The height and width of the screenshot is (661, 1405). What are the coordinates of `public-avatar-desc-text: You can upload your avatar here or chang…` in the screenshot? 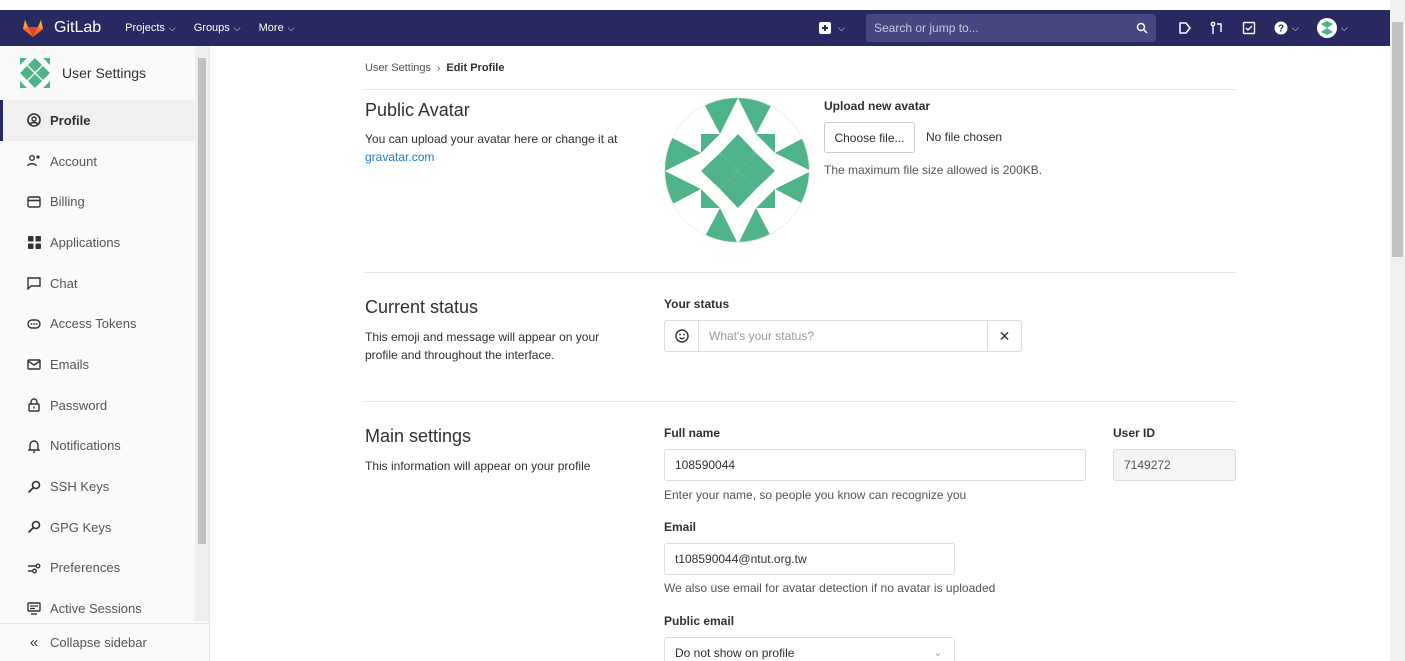 It's located at (491, 139).